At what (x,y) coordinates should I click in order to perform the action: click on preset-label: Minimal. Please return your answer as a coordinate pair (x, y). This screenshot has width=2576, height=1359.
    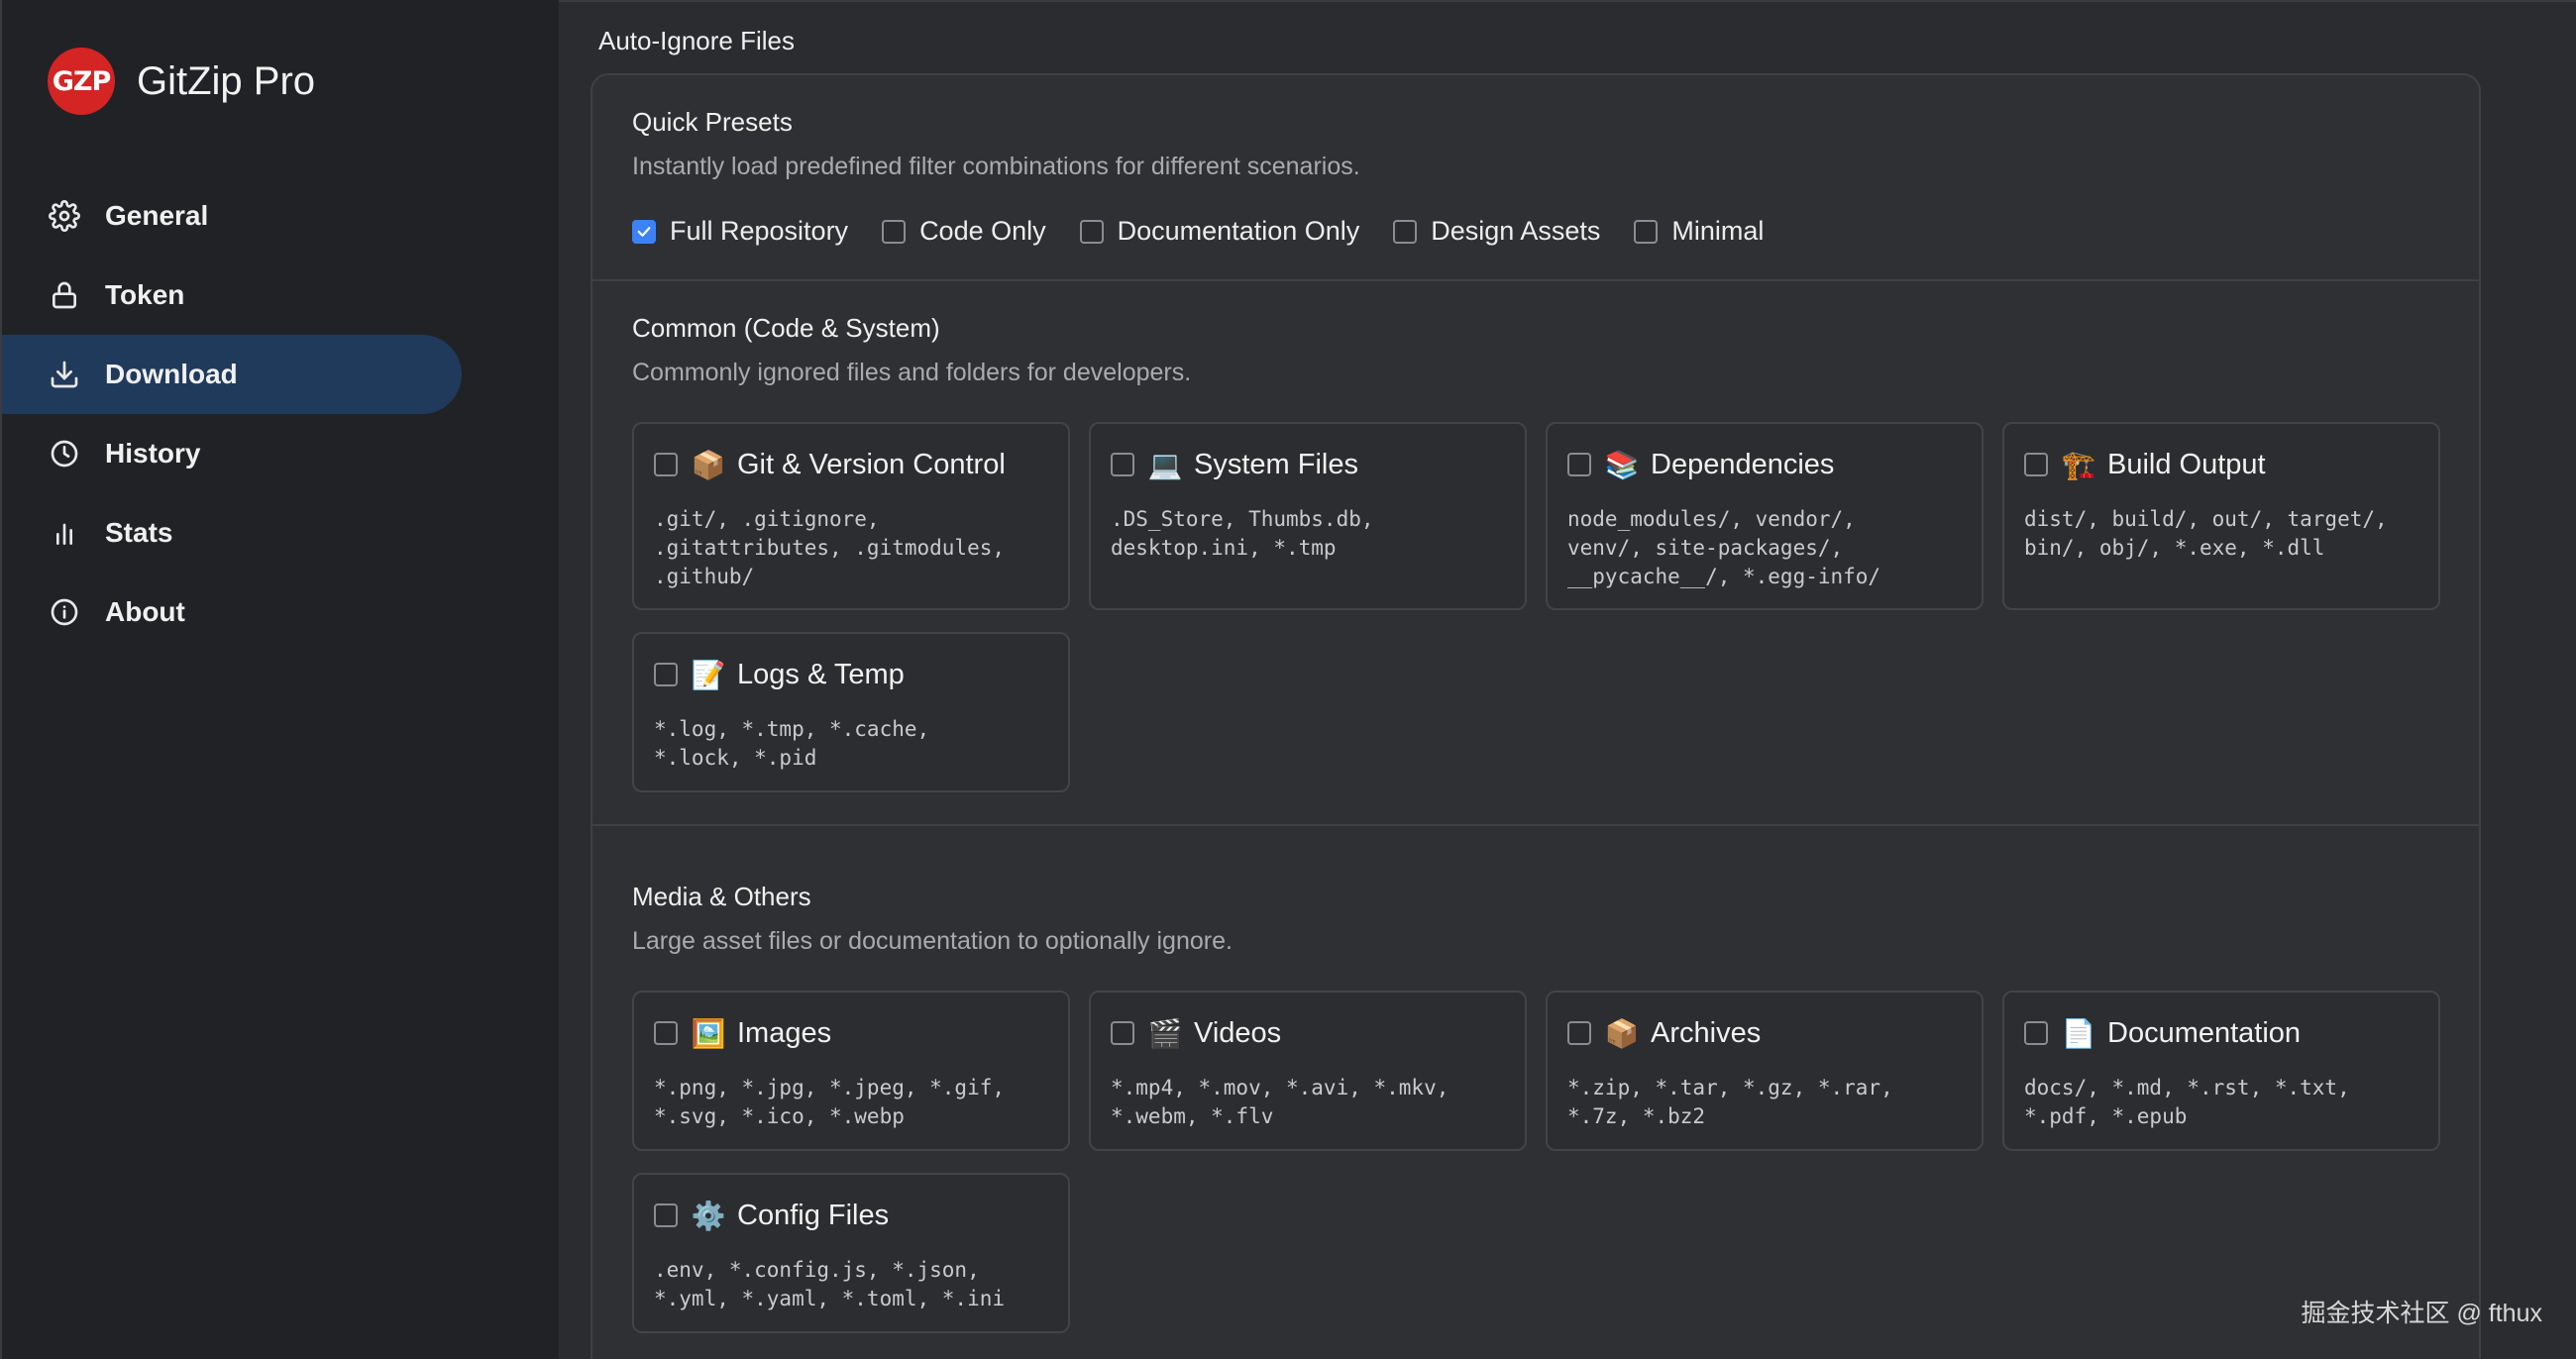
    Looking at the image, I should click on (1718, 231).